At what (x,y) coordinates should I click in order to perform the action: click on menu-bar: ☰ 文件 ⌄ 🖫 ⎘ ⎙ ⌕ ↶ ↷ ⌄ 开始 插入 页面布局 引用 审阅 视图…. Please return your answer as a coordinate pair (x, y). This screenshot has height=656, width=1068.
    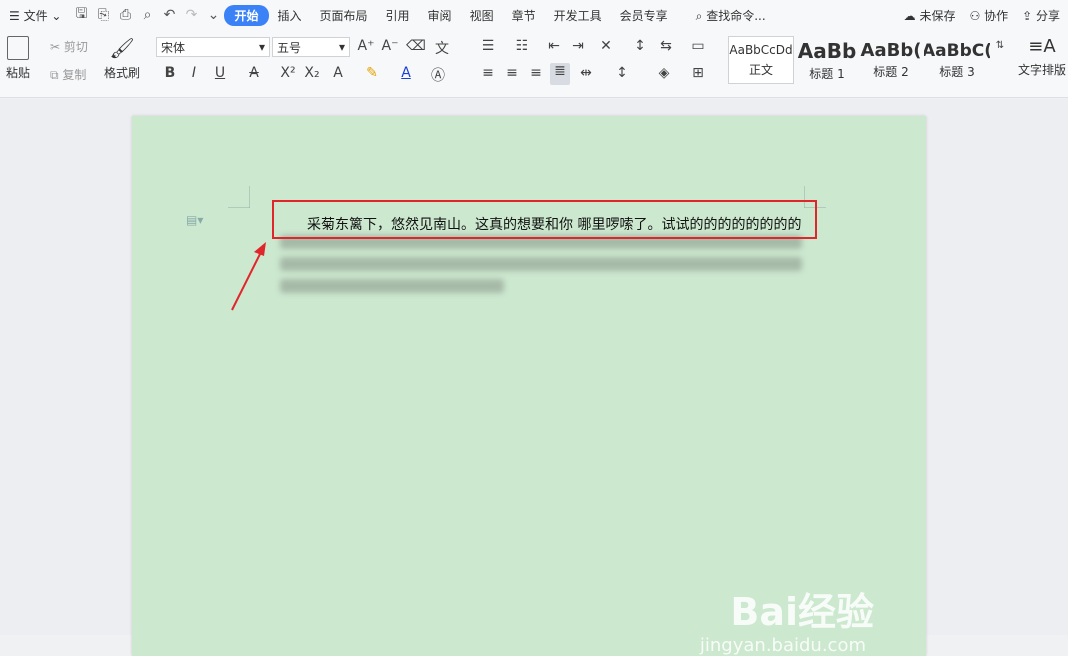
    Looking at the image, I should click on (534, 15).